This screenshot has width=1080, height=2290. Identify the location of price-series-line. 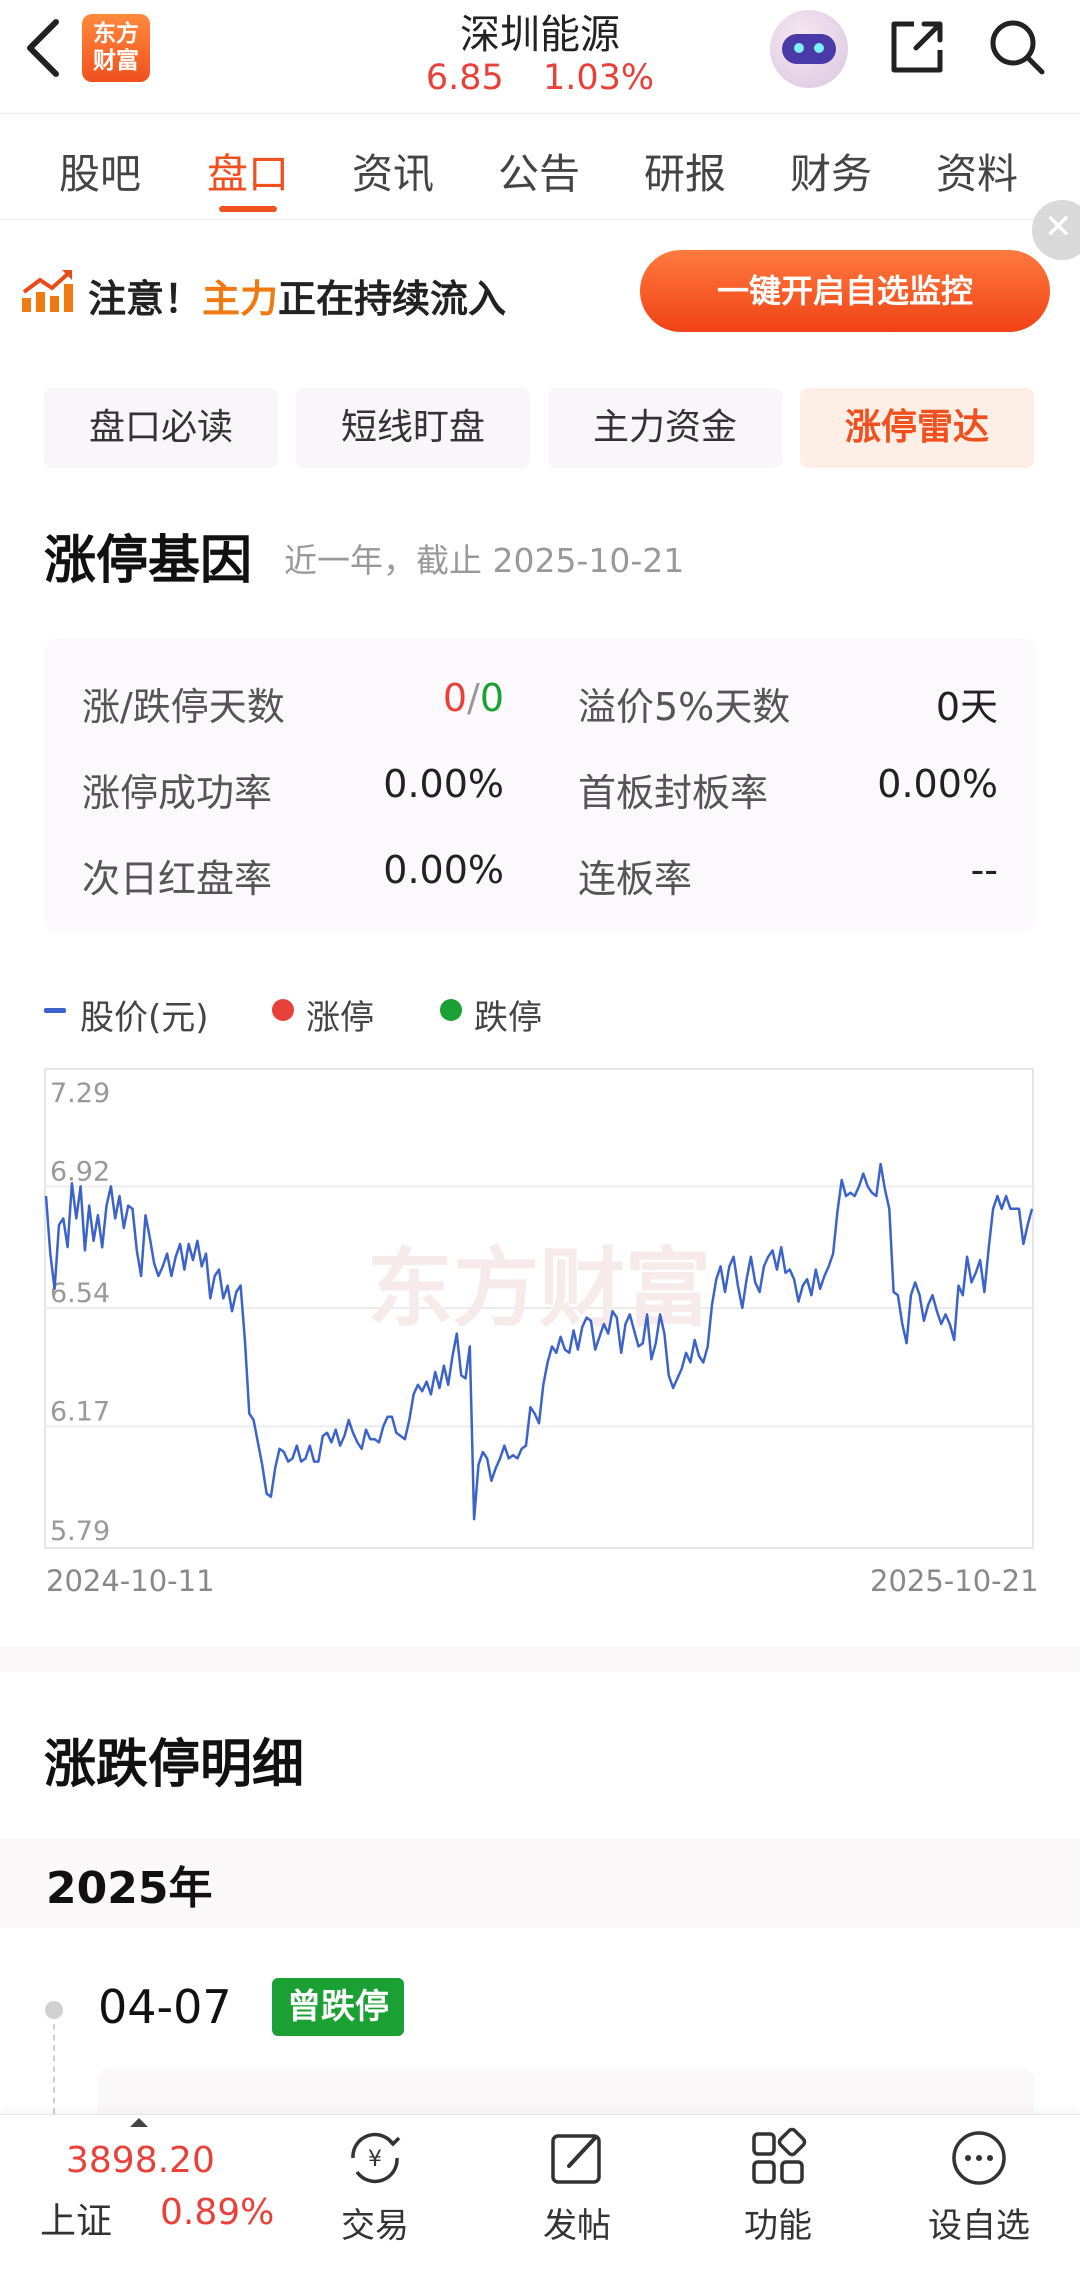
(539, 1341).